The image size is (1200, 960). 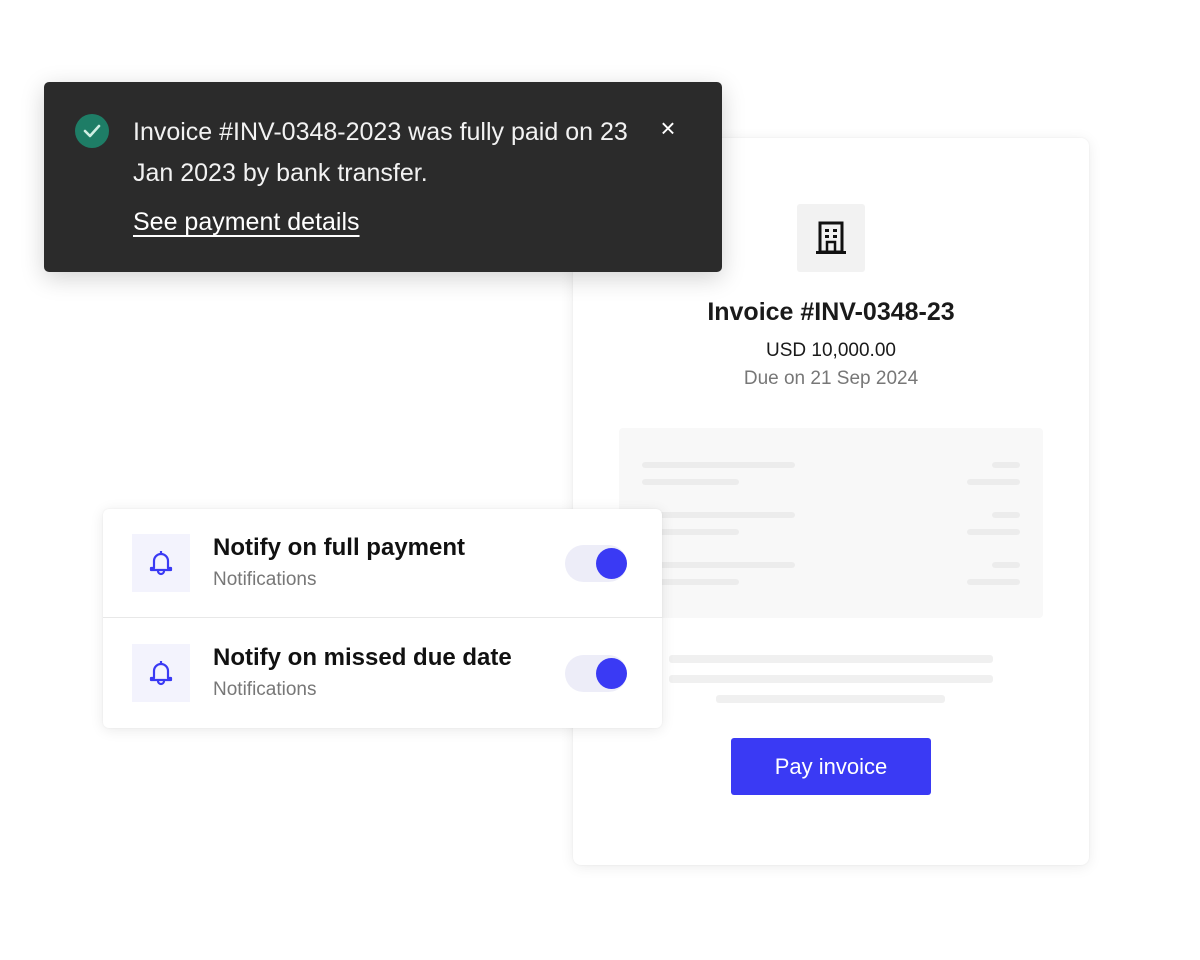 What do you see at coordinates (831, 350) in the screenshot?
I see `invoice-amount: USD 10,000.00` at bounding box center [831, 350].